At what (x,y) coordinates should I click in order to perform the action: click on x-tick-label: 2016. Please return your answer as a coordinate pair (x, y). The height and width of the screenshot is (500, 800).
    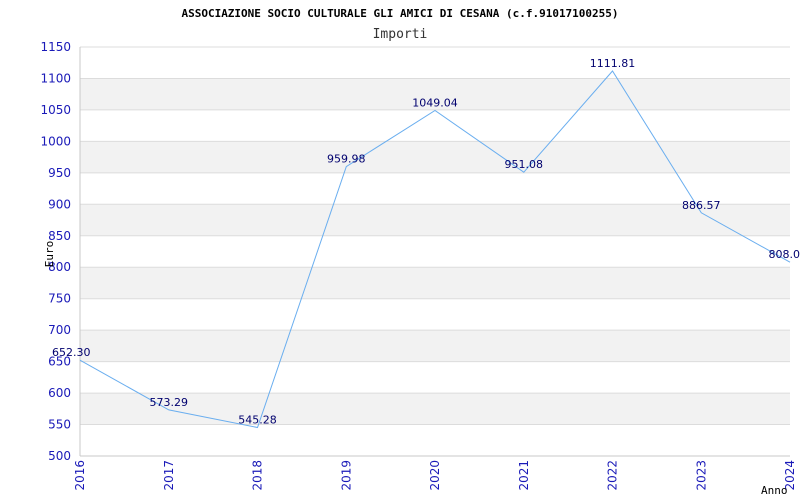
    Looking at the image, I should click on (80, 475).